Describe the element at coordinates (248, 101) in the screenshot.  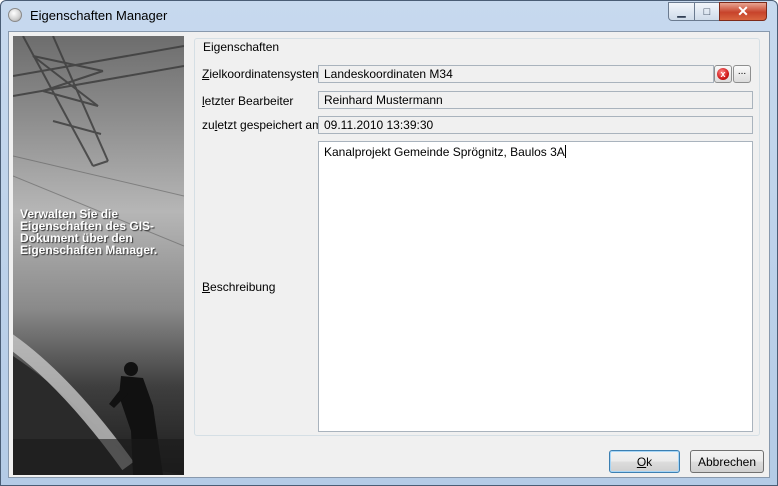
I see `letzter-bearbeiter-label: letzter Bearbeiter` at that location.